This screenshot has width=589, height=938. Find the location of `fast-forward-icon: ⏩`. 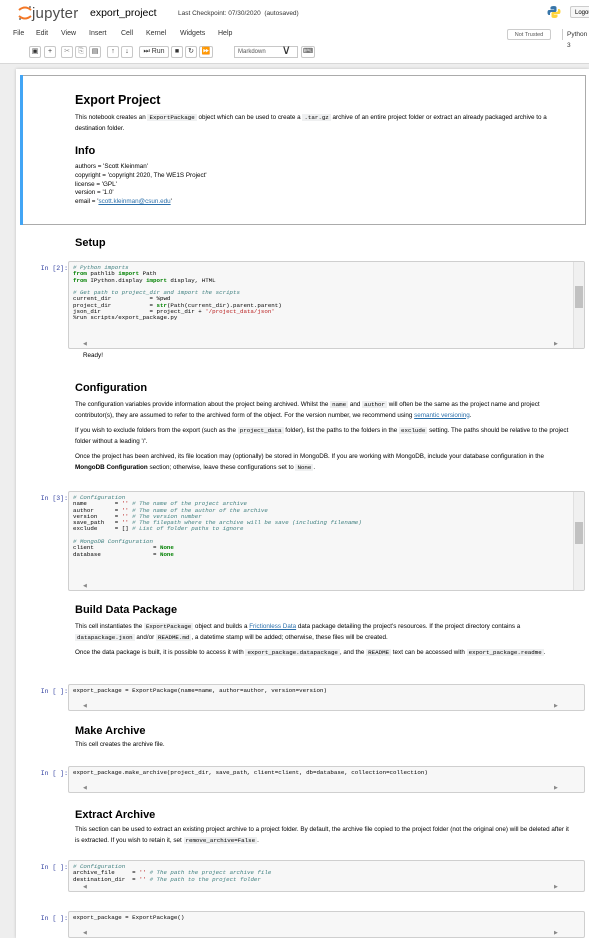

fast-forward-icon: ⏩ is located at coordinates (206, 51).